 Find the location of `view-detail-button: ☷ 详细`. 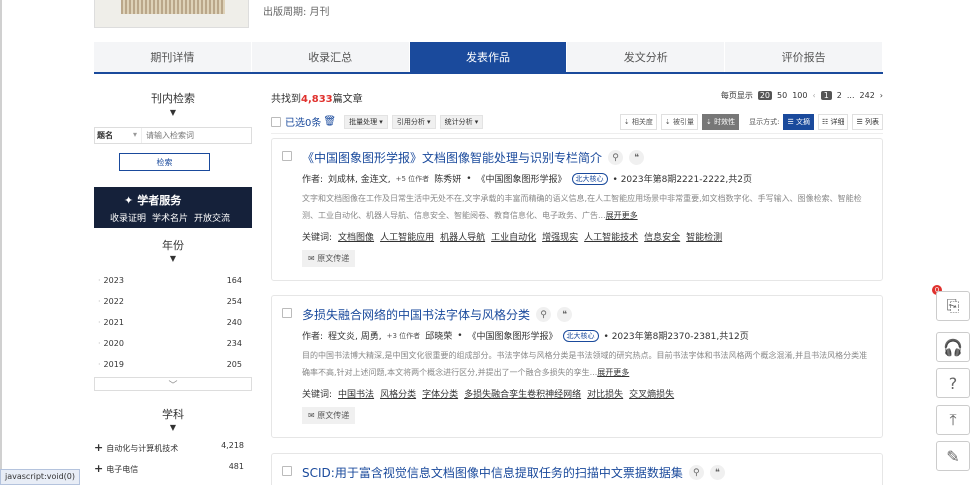

view-detail-button: ☷ 详细 is located at coordinates (833, 121).